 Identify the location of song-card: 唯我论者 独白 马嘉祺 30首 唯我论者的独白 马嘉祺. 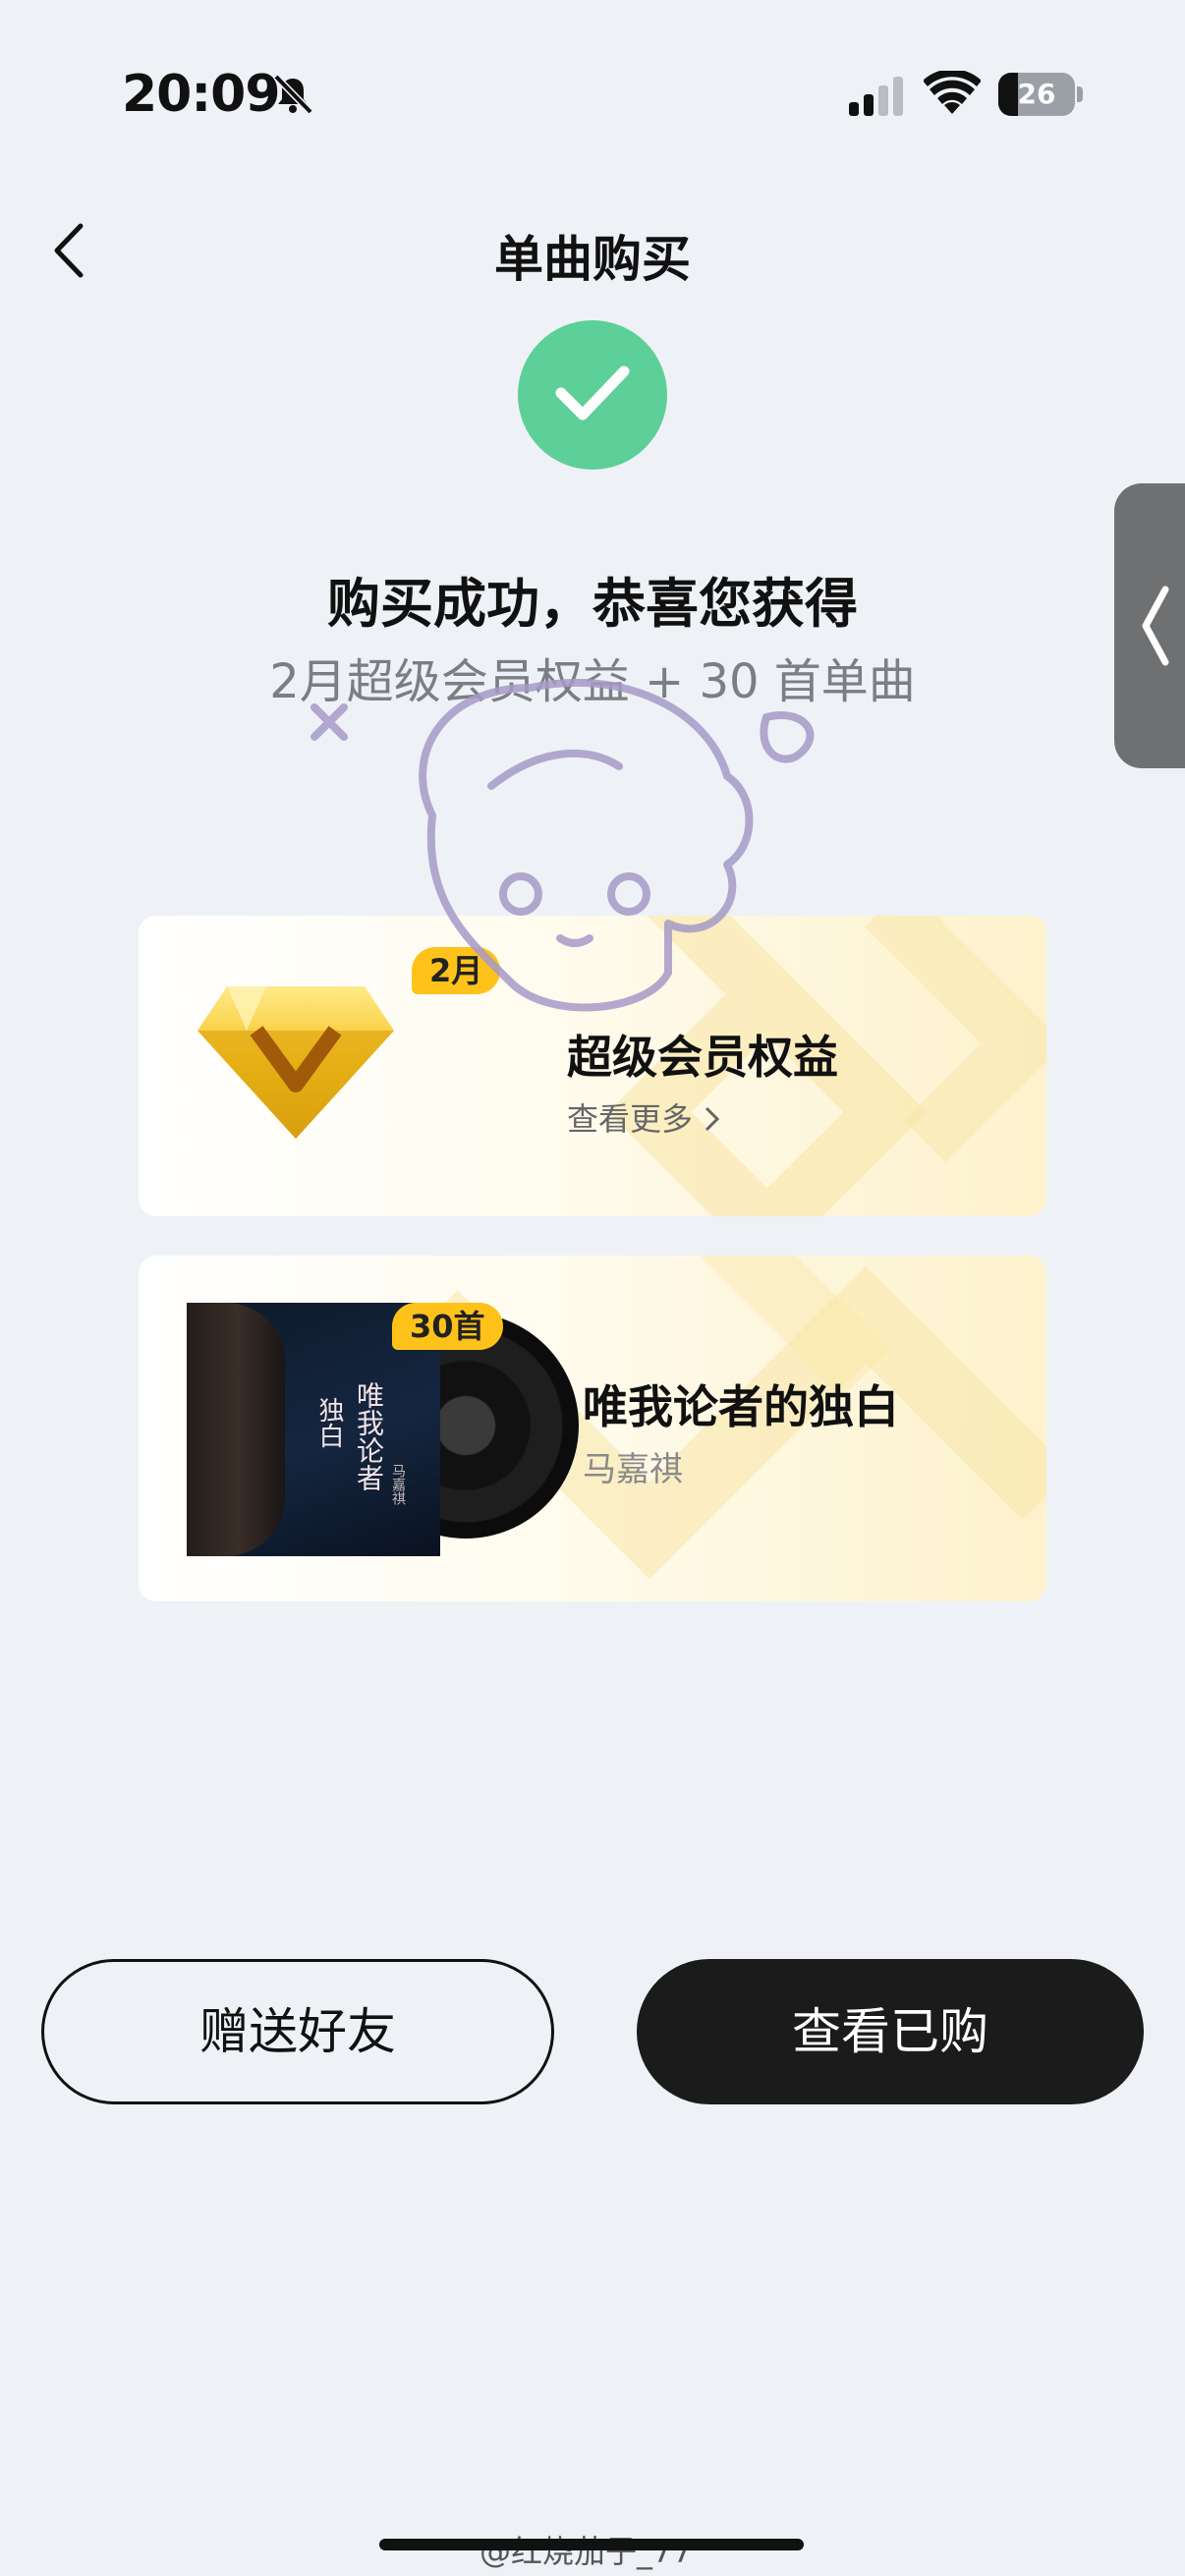
(592, 1428).